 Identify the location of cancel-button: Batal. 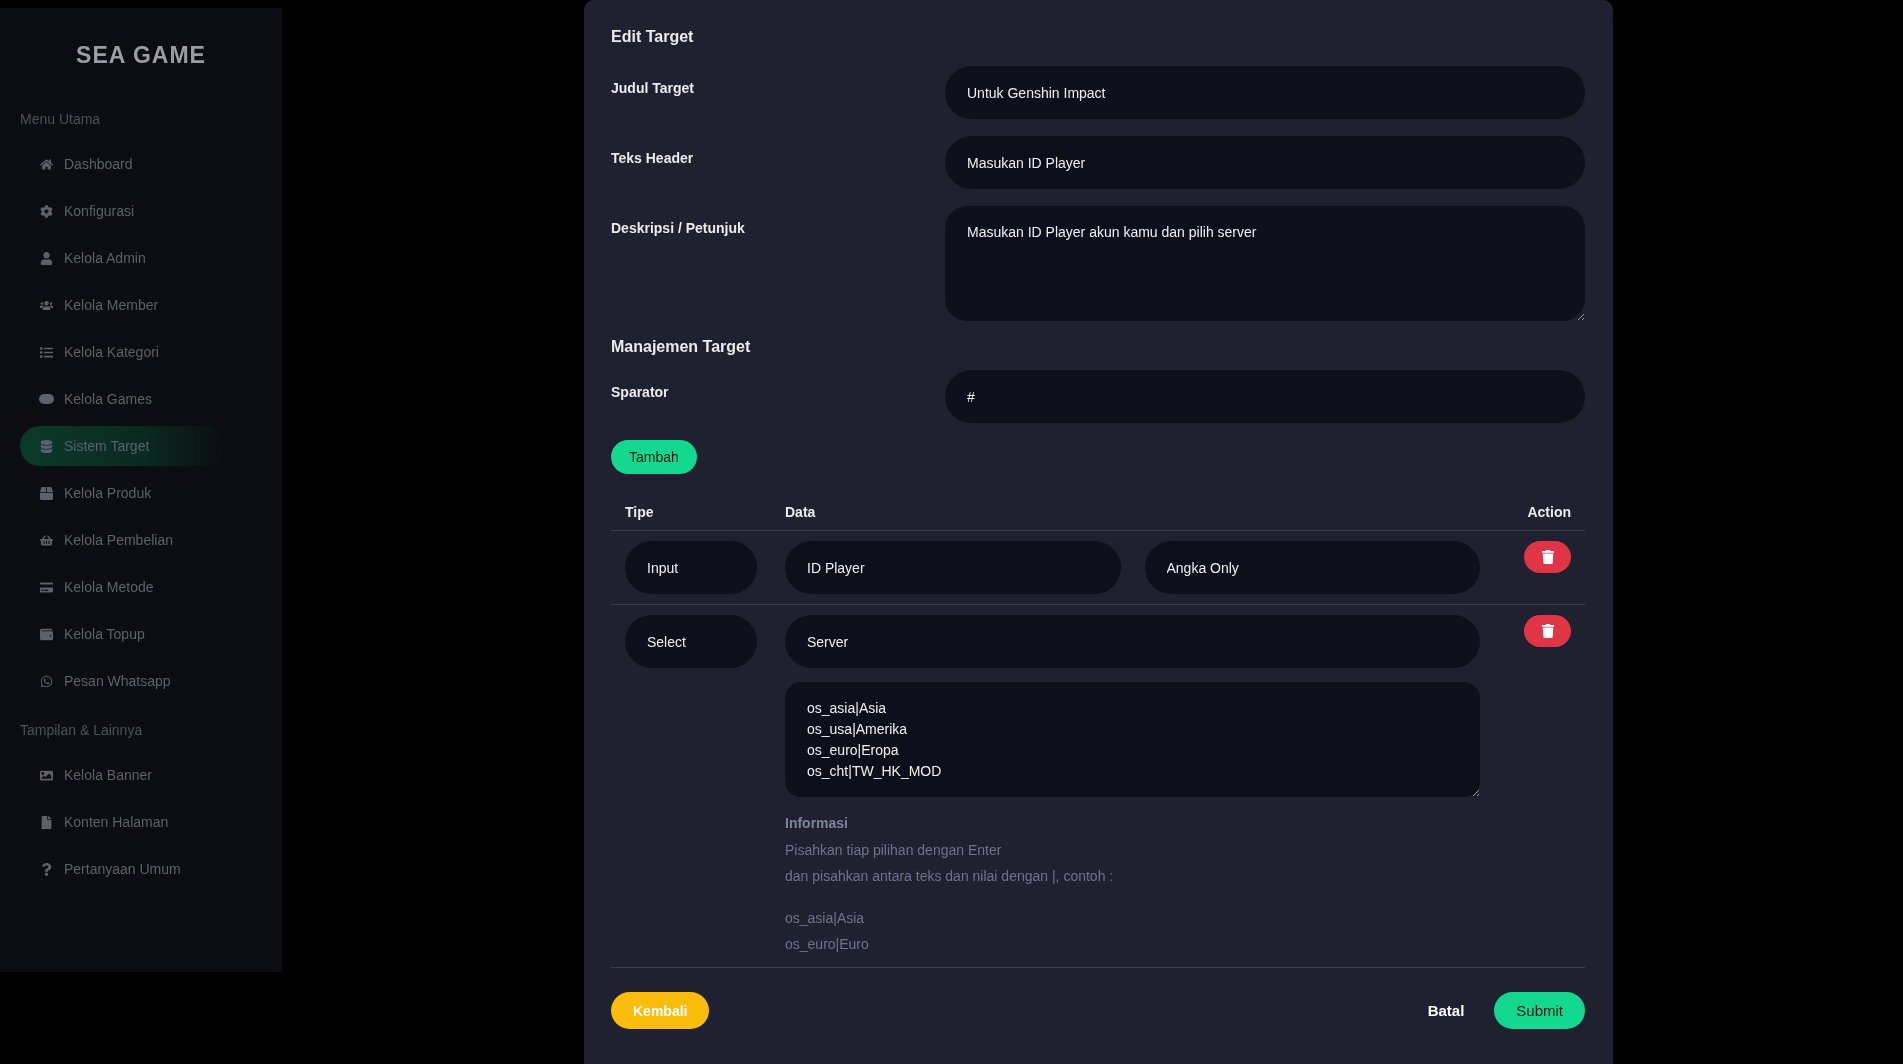
(1446, 1010).